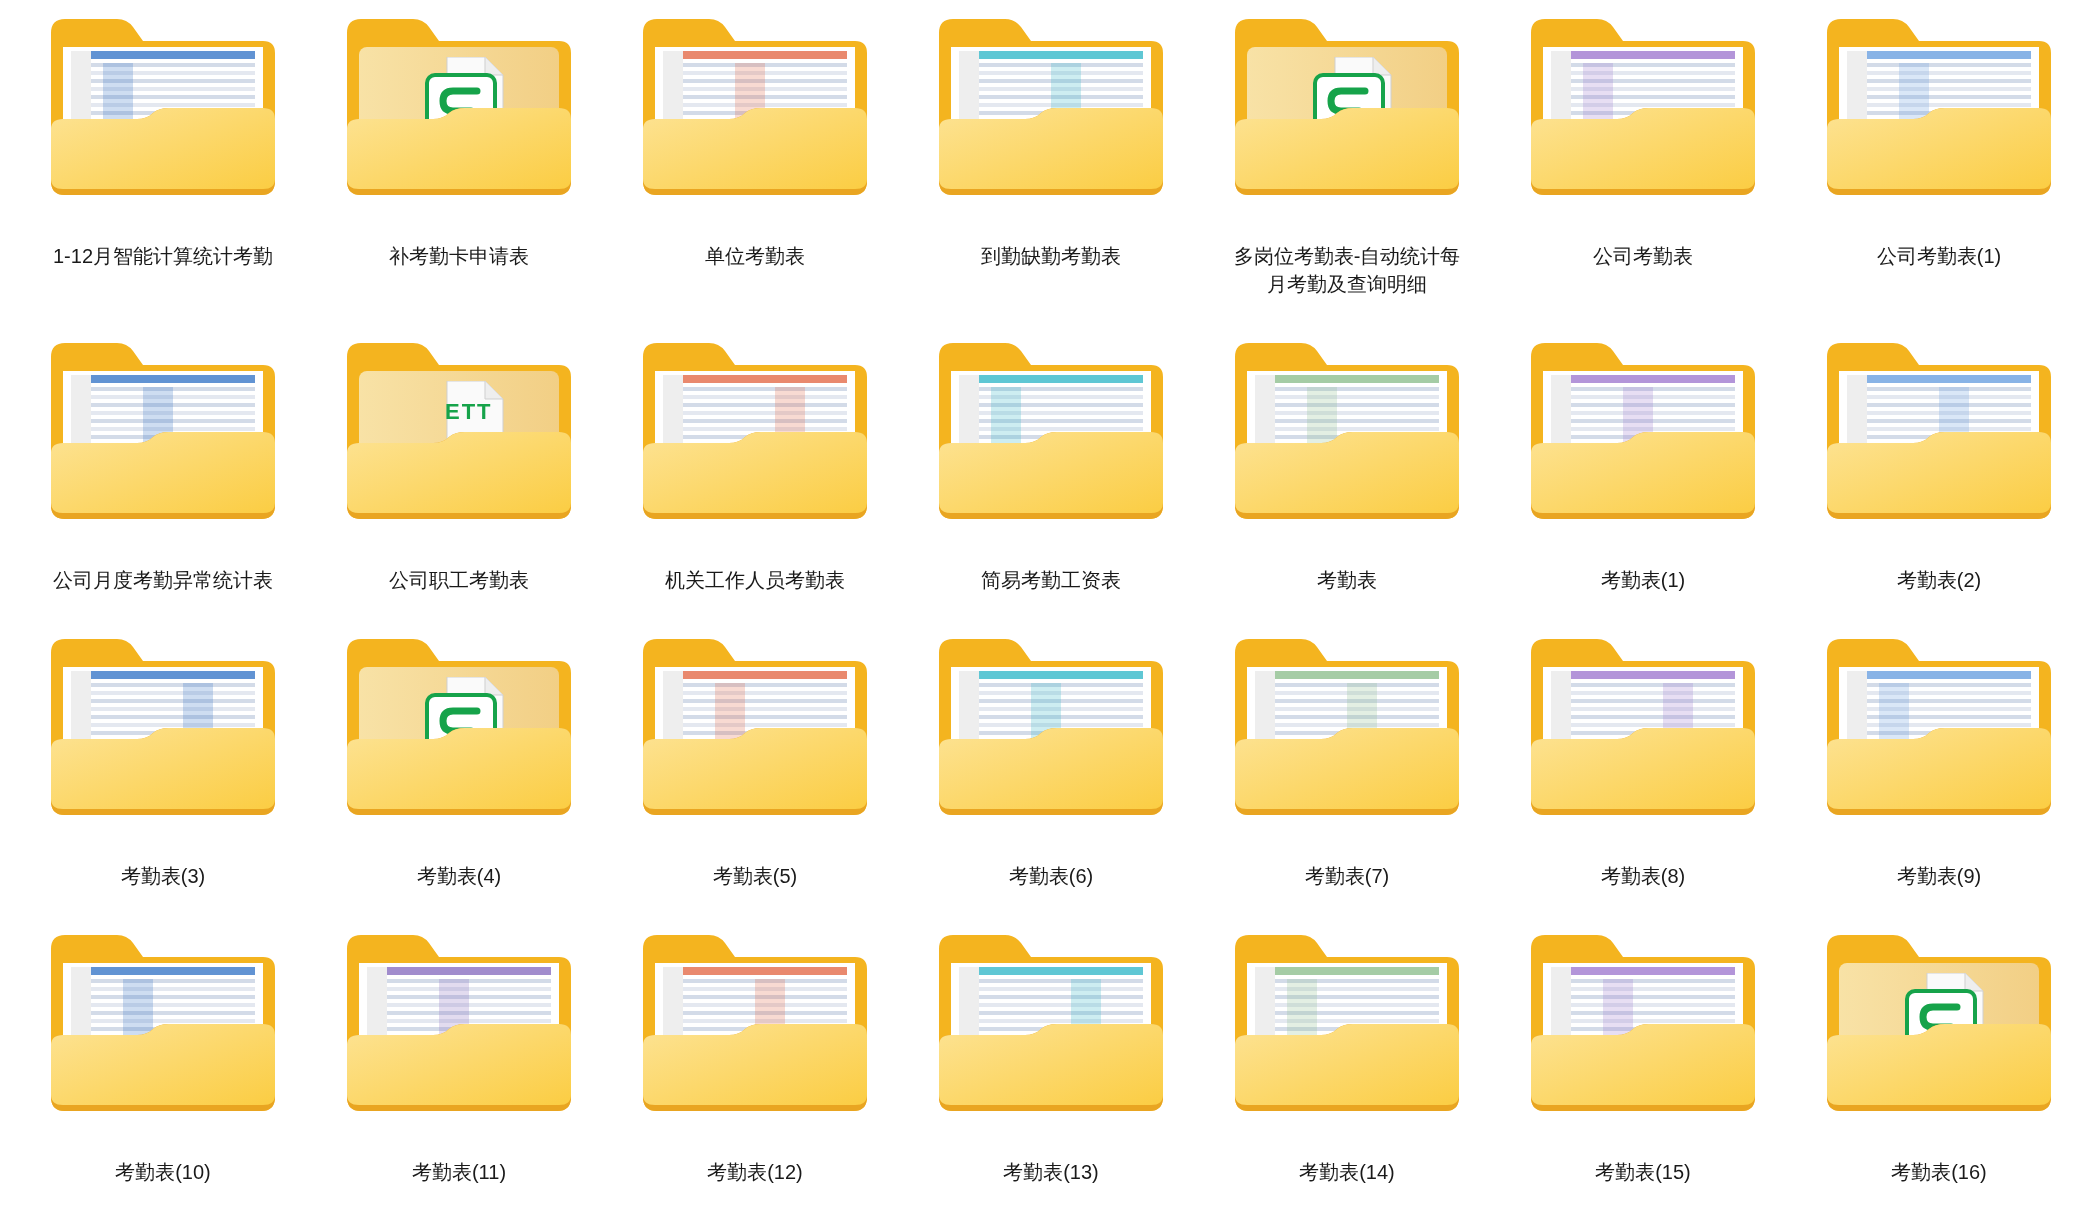 This screenshot has height=1212, width=2096. Describe the element at coordinates (1643, 162) in the screenshot. I see `folder-item: 公司考勤表` at that location.